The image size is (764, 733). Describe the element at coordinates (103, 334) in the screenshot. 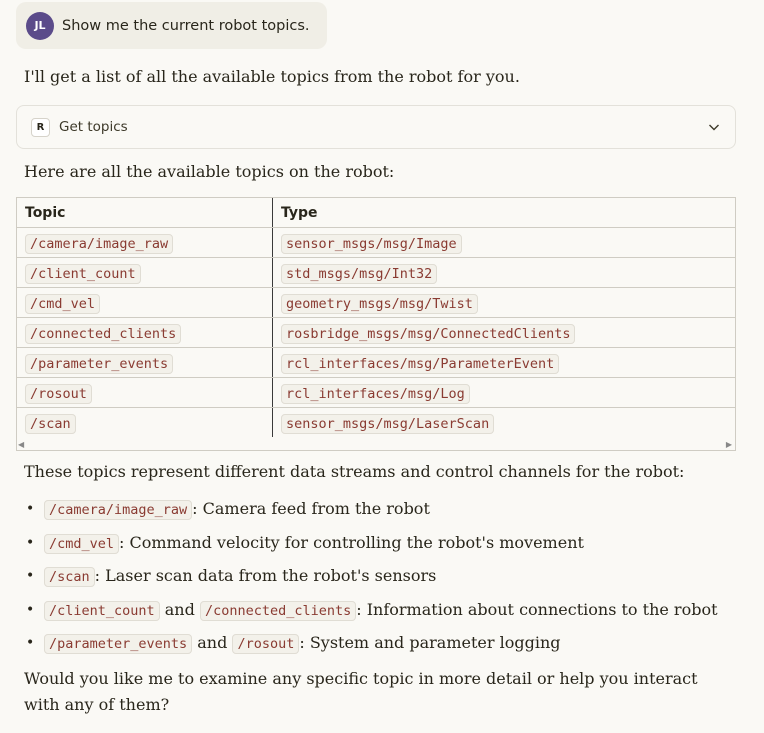

I see `topic-cell: /connected_clients` at that location.